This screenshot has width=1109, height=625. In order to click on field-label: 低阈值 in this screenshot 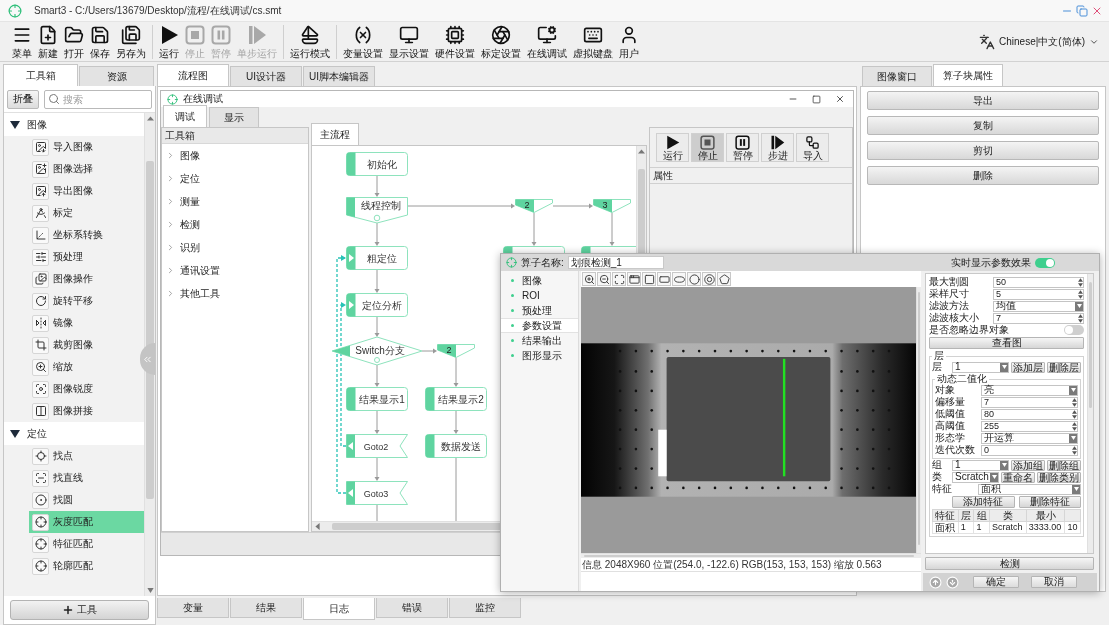, I will do `click(950, 414)`.